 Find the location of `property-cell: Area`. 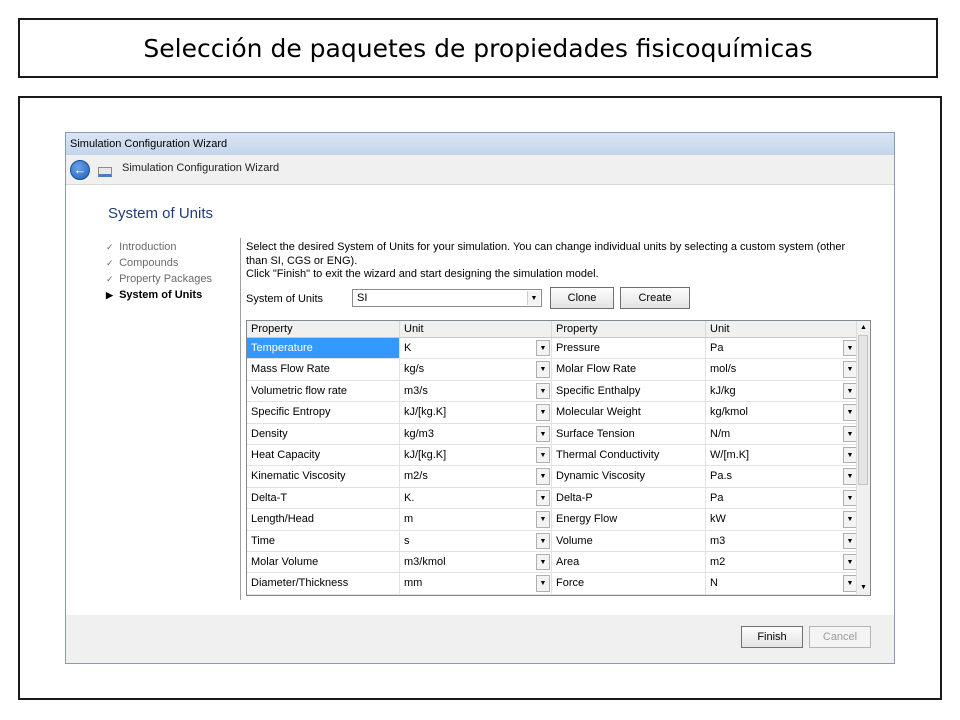

property-cell: Area is located at coordinates (629, 562).